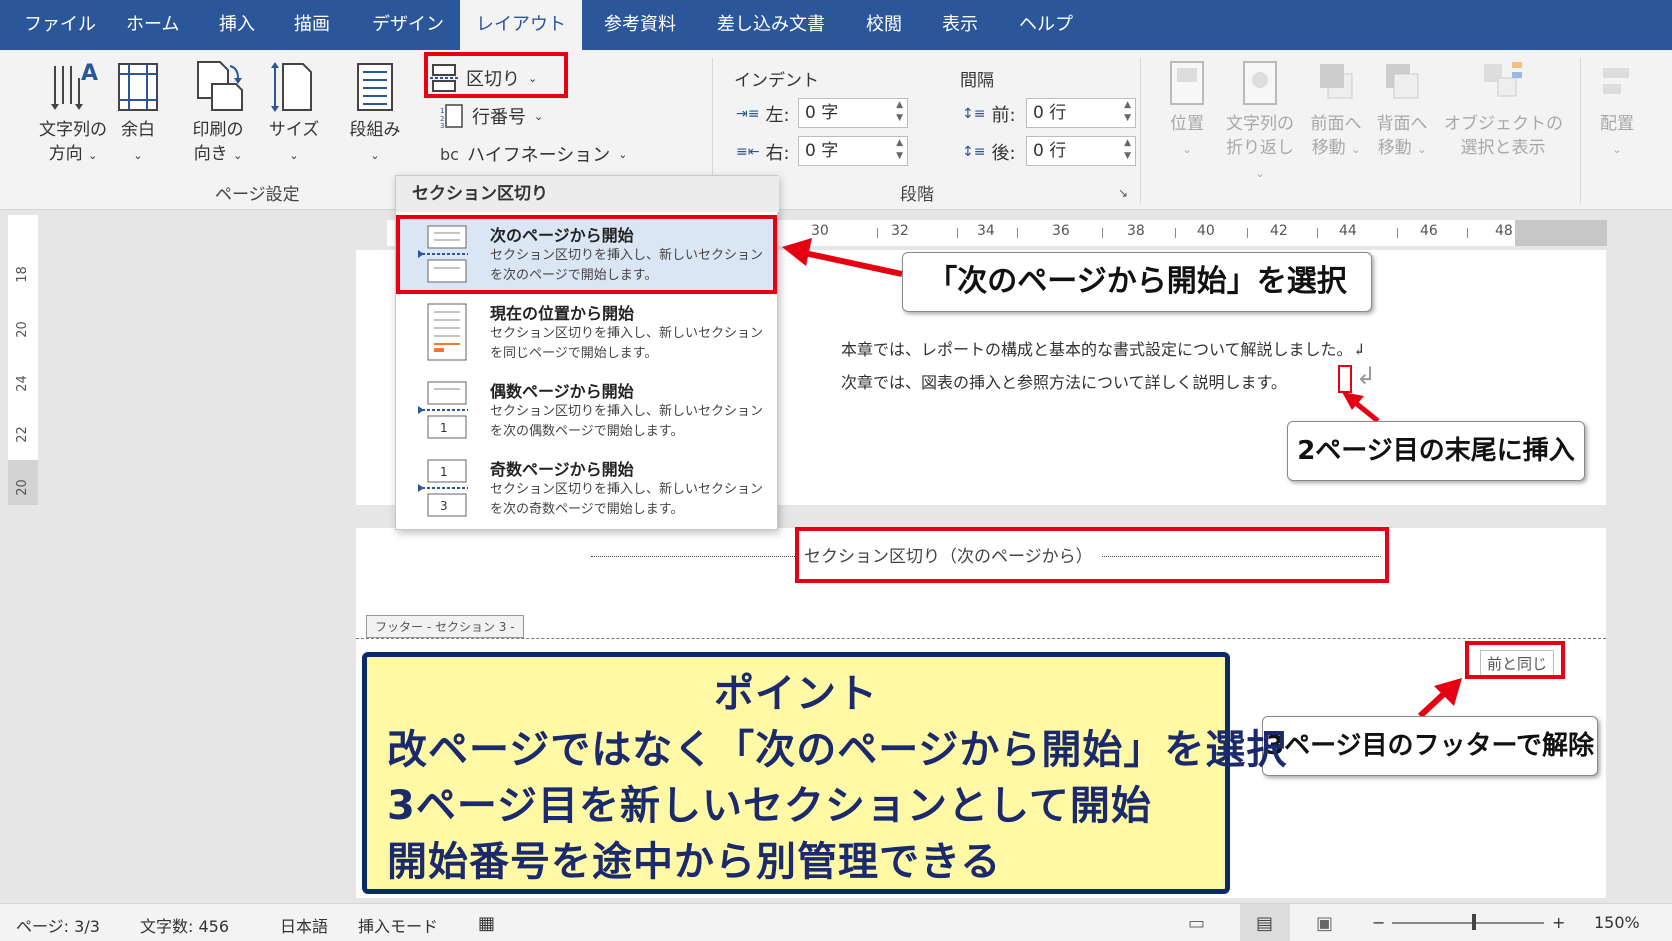  What do you see at coordinates (1361, 407) in the screenshot?
I see `arrow-to-cursor` at bounding box center [1361, 407].